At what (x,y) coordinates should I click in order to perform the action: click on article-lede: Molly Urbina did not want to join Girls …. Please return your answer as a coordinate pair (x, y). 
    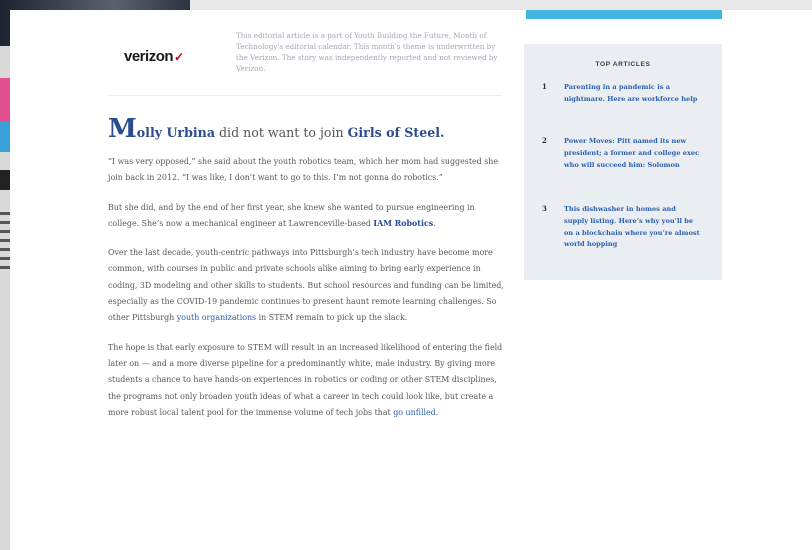
    Looking at the image, I should click on (308, 129).